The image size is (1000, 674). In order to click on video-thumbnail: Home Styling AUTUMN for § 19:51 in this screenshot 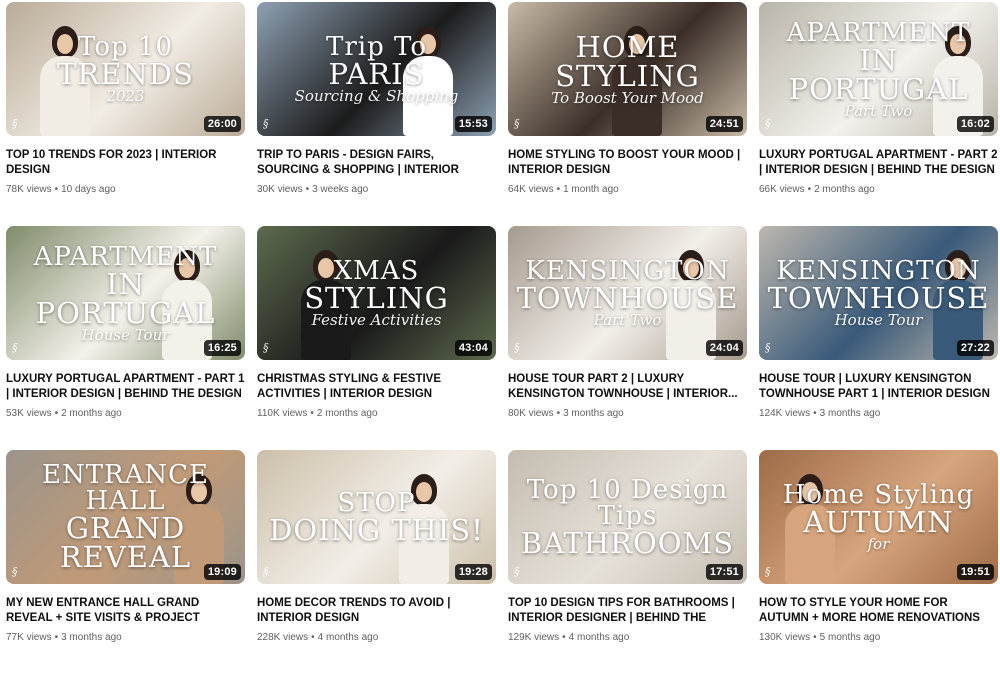, I will do `click(878, 517)`.